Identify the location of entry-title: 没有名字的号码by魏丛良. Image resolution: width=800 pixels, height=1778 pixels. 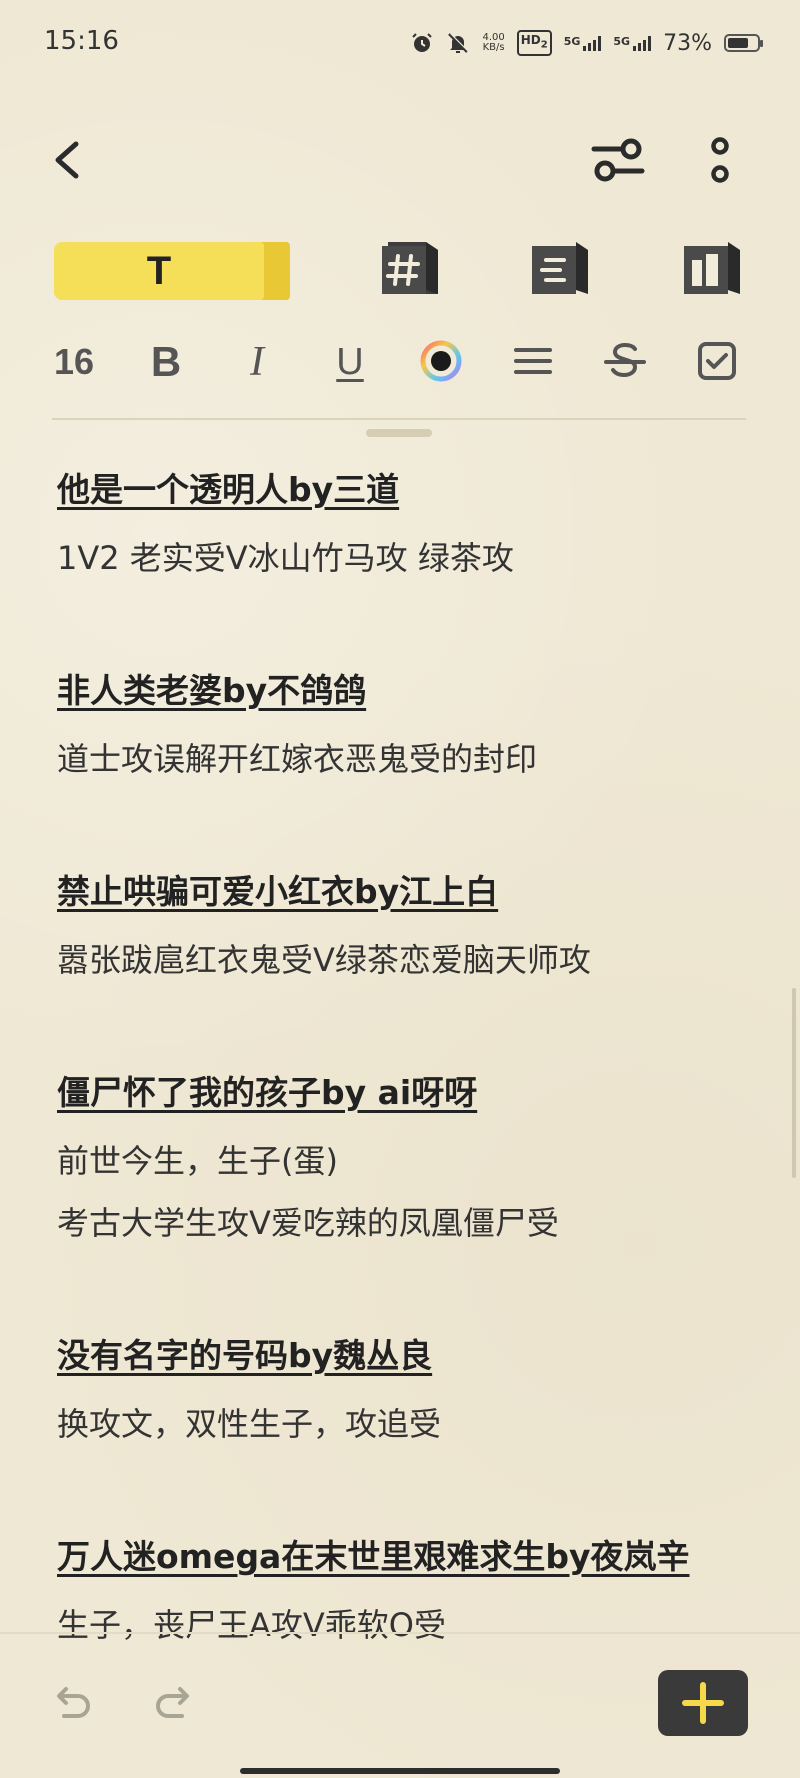
(245, 1355).